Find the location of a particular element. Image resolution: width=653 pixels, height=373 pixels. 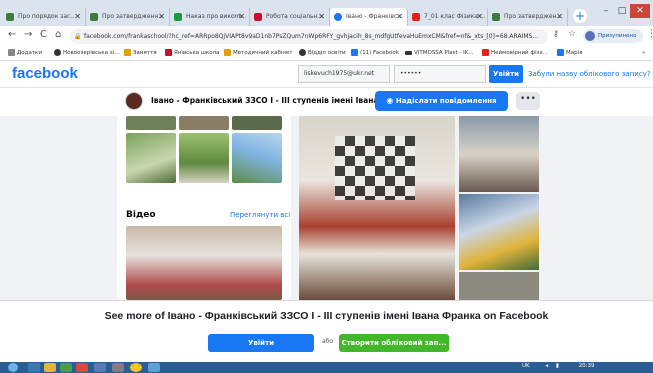

forgot-account-link: Забули назву облікового запису? is located at coordinates (589, 74).